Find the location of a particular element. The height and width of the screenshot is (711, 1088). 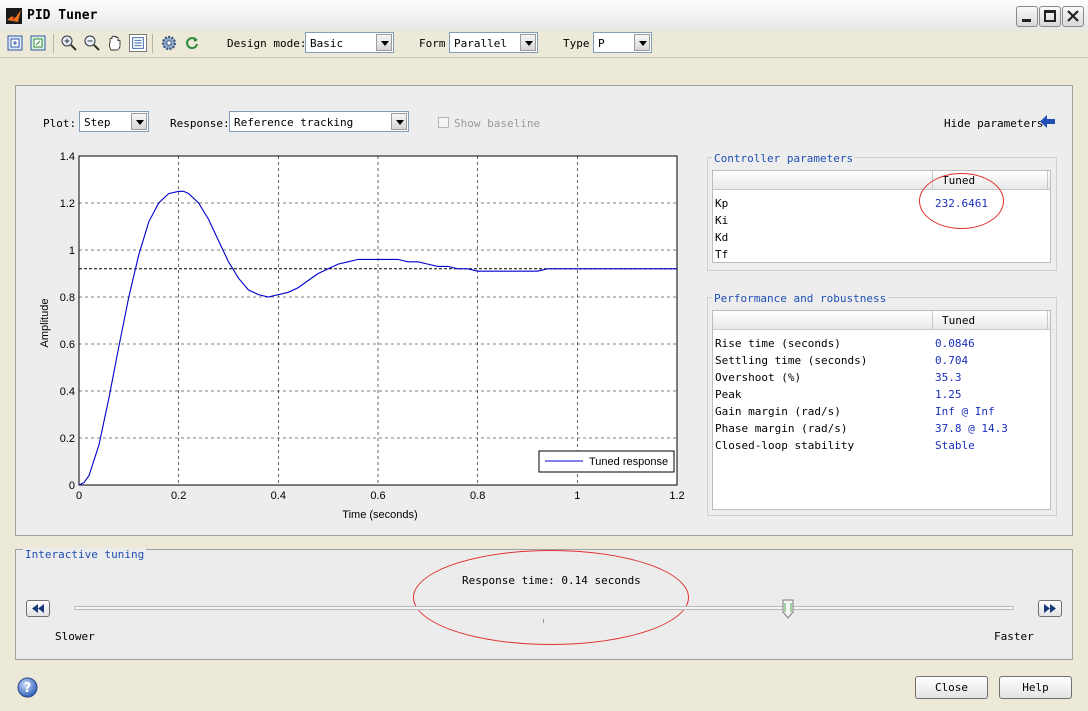

metric-name: Gain margin (rad/s) is located at coordinates (778, 411).